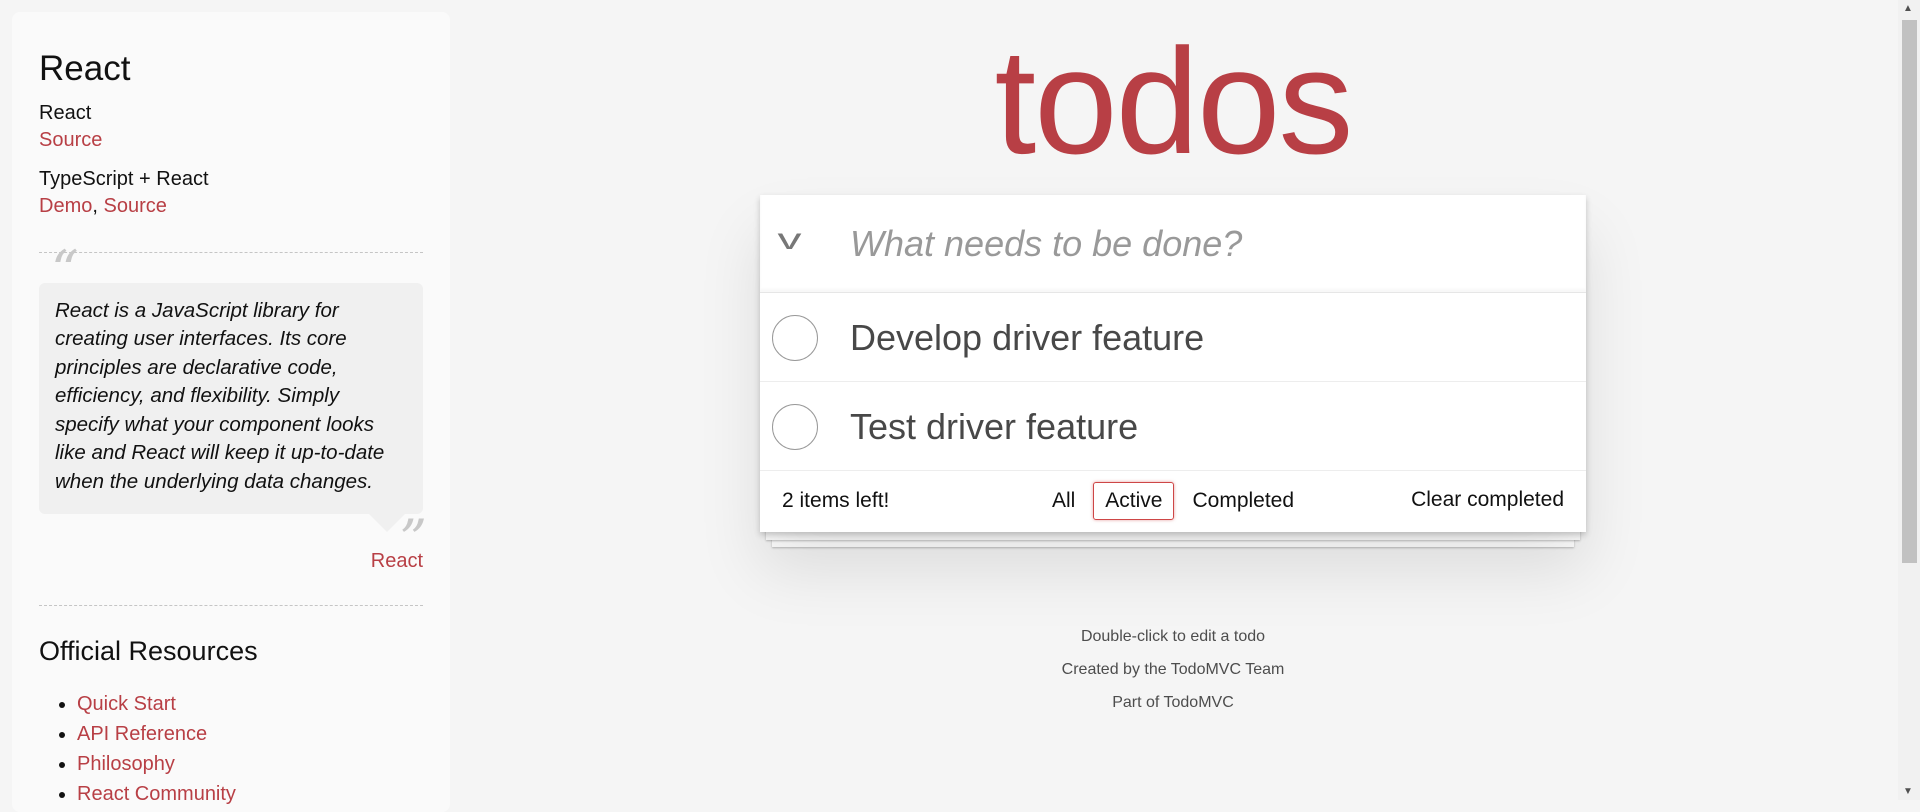 This screenshot has width=1920, height=812. Describe the element at coordinates (124, 178) in the screenshot. I see `example-name: TypeScript + React` at that location.